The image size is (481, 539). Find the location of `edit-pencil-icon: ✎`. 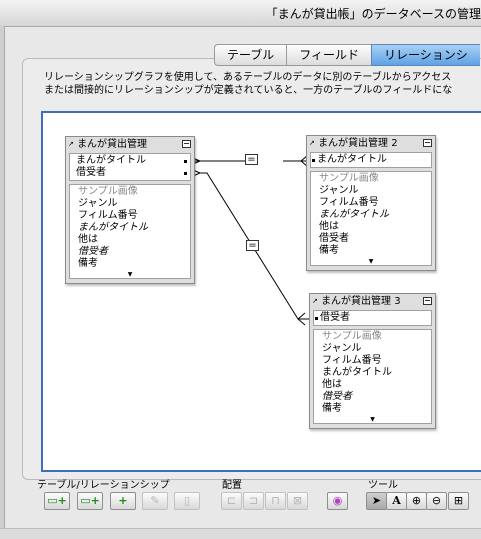

edit-pencil-icon: ✎ is located at coordinates (155, 501).